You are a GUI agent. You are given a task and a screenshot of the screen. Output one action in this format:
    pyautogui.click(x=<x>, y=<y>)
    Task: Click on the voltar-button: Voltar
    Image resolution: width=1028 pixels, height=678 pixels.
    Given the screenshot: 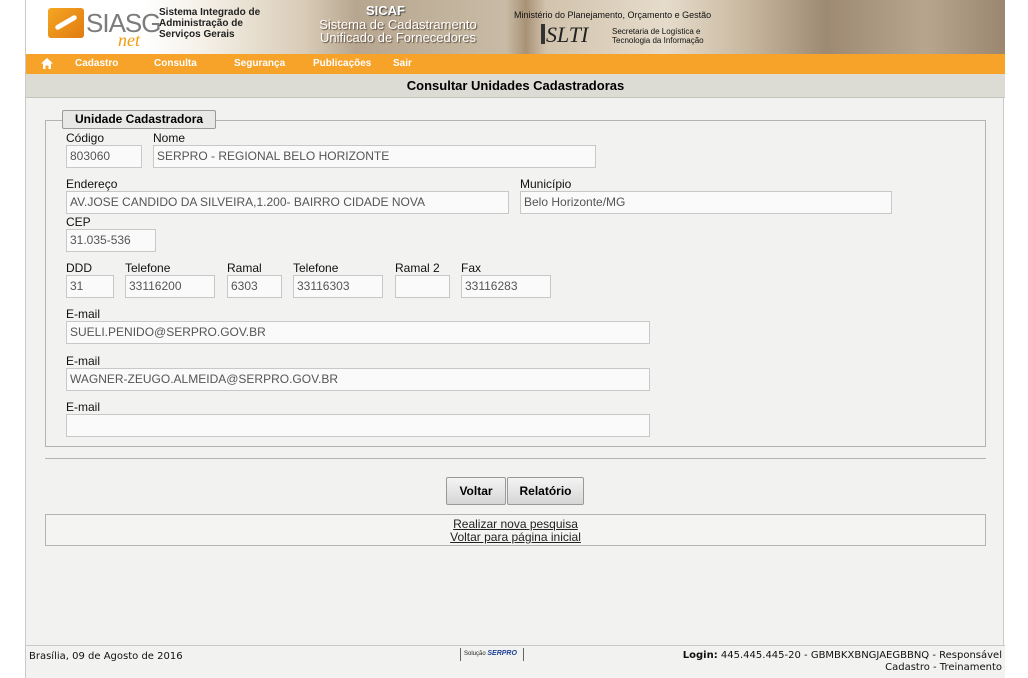 What is the action you would take?
    pyautogui.click(x=476, y=491)
    